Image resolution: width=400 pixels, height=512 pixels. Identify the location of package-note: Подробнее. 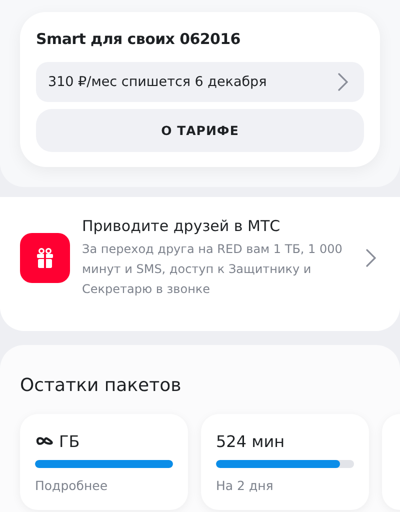
(72, 485).